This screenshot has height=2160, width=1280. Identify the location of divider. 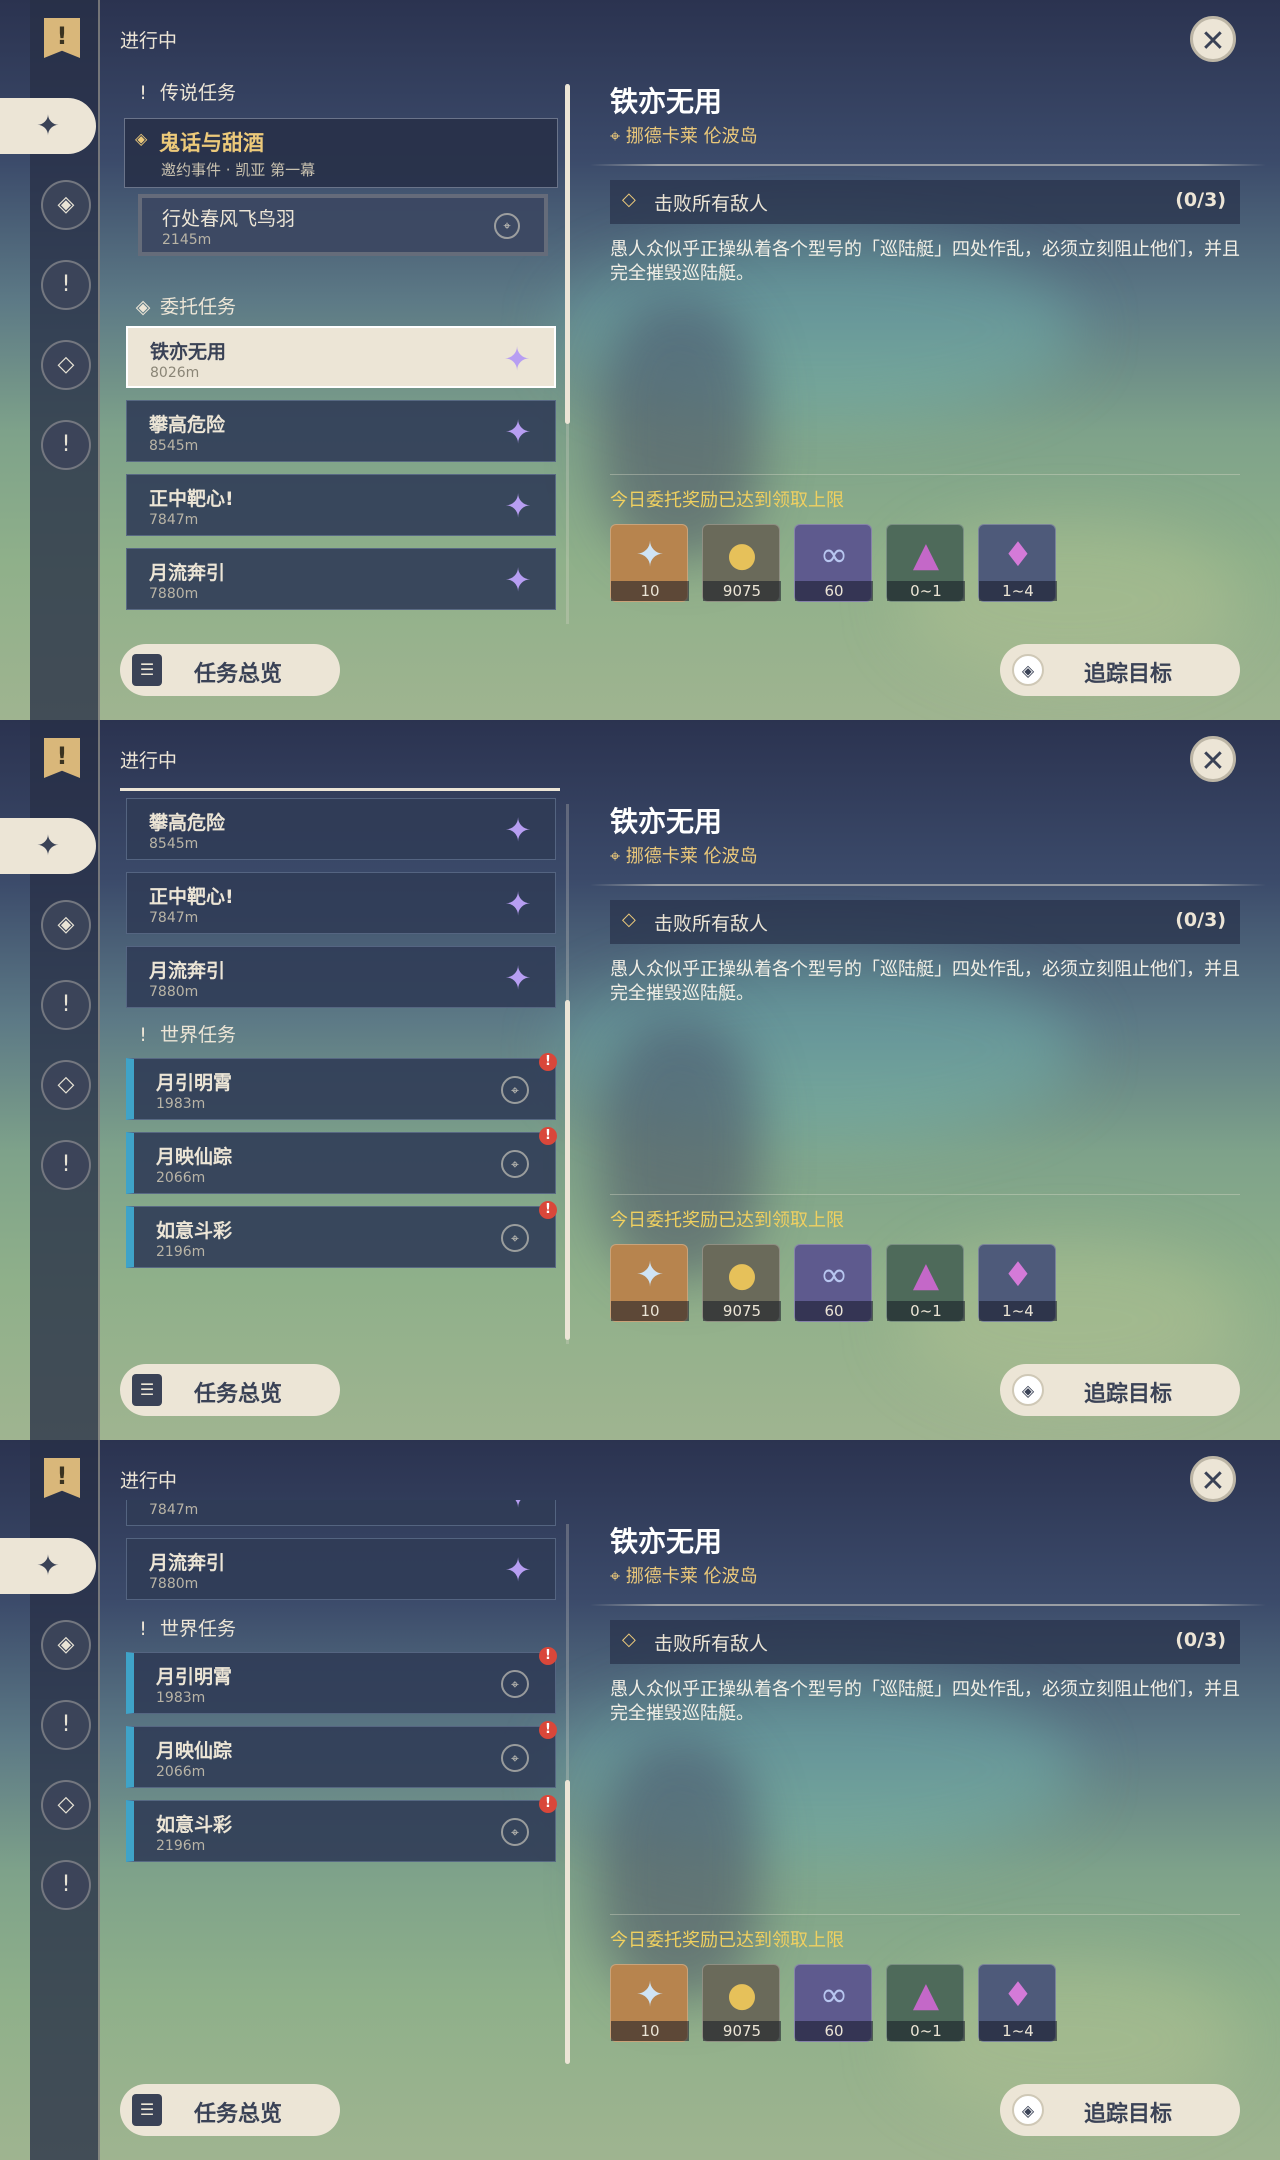
(928, 165).